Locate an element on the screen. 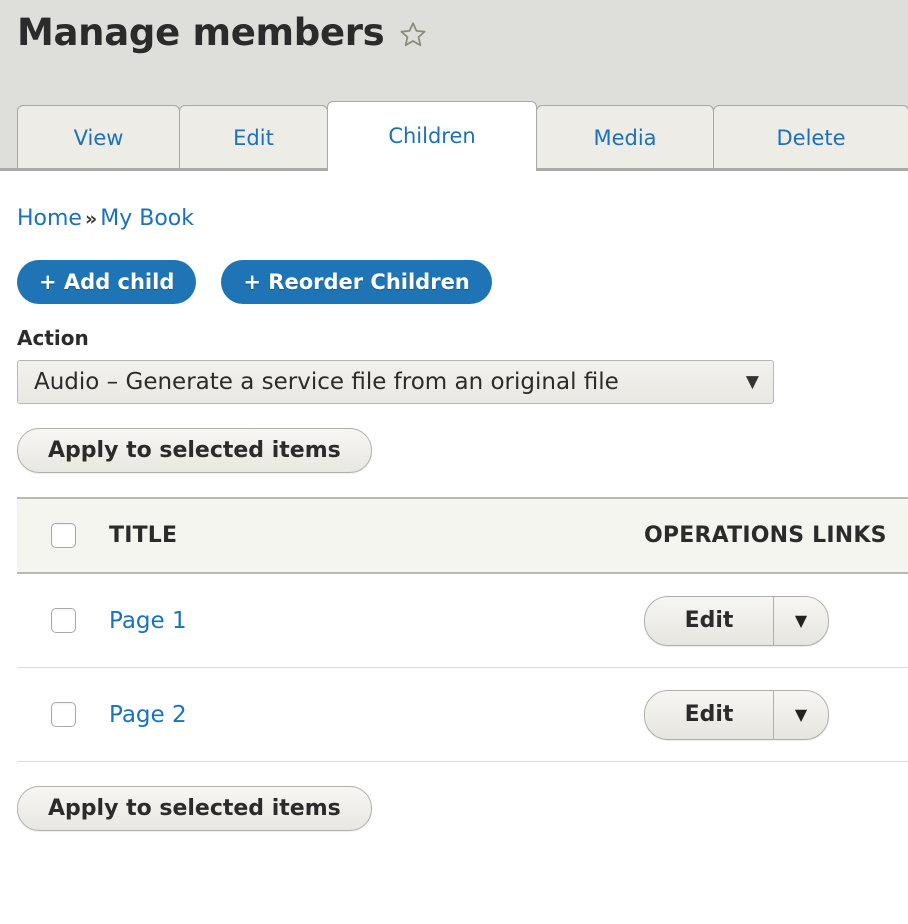  row-title-link: Page 1 is located at coordinates (148, 621).